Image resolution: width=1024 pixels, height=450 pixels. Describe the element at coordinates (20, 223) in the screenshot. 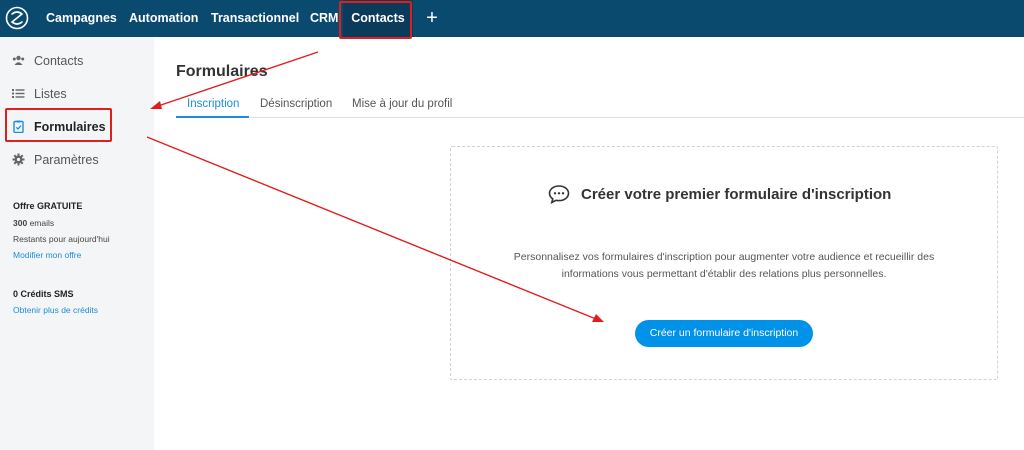

I see `plan-emails-count: 300` at that location.